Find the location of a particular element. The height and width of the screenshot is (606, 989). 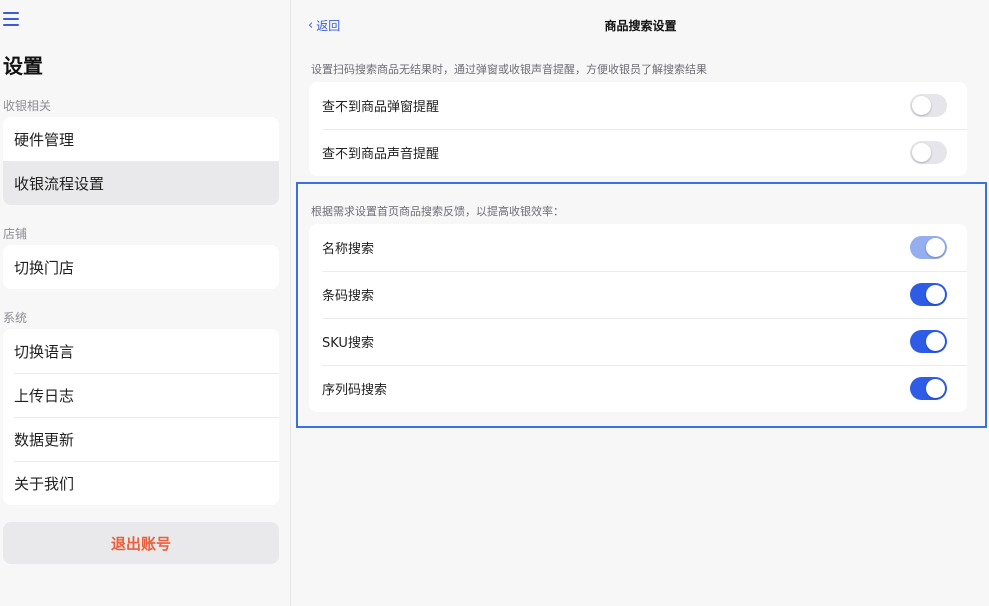

setting-label: 条码搜索 is located at coordinates (348, 296).